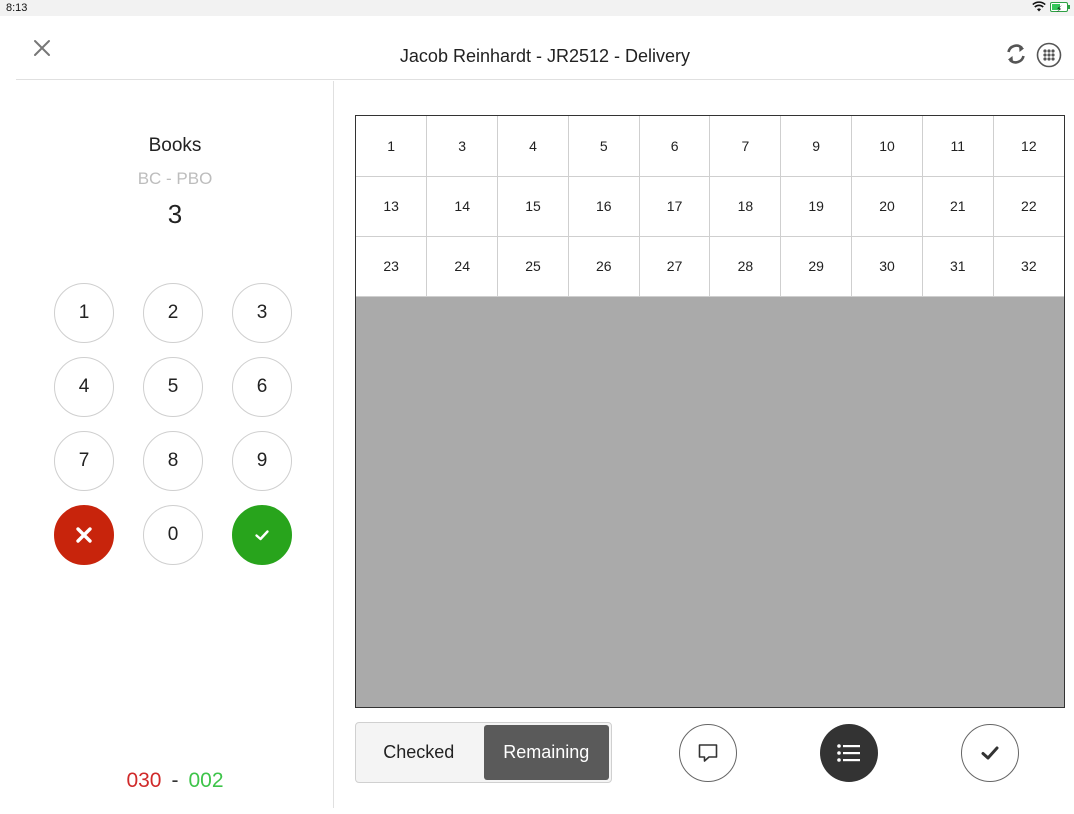 This screenshot has height=814, width=1074. Describe the element at coordinates (462, 146) in the screenshot. I see `grid-cell: 3` at that location.